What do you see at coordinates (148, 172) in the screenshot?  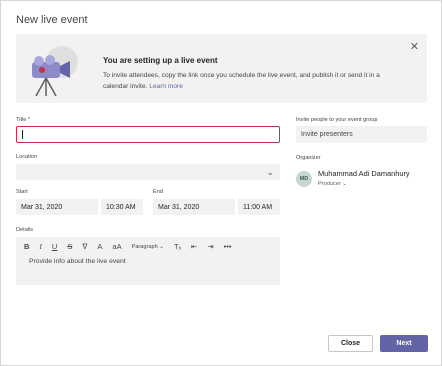 I see `location-dropdown: ⌄` at bounding box center [148, 172].